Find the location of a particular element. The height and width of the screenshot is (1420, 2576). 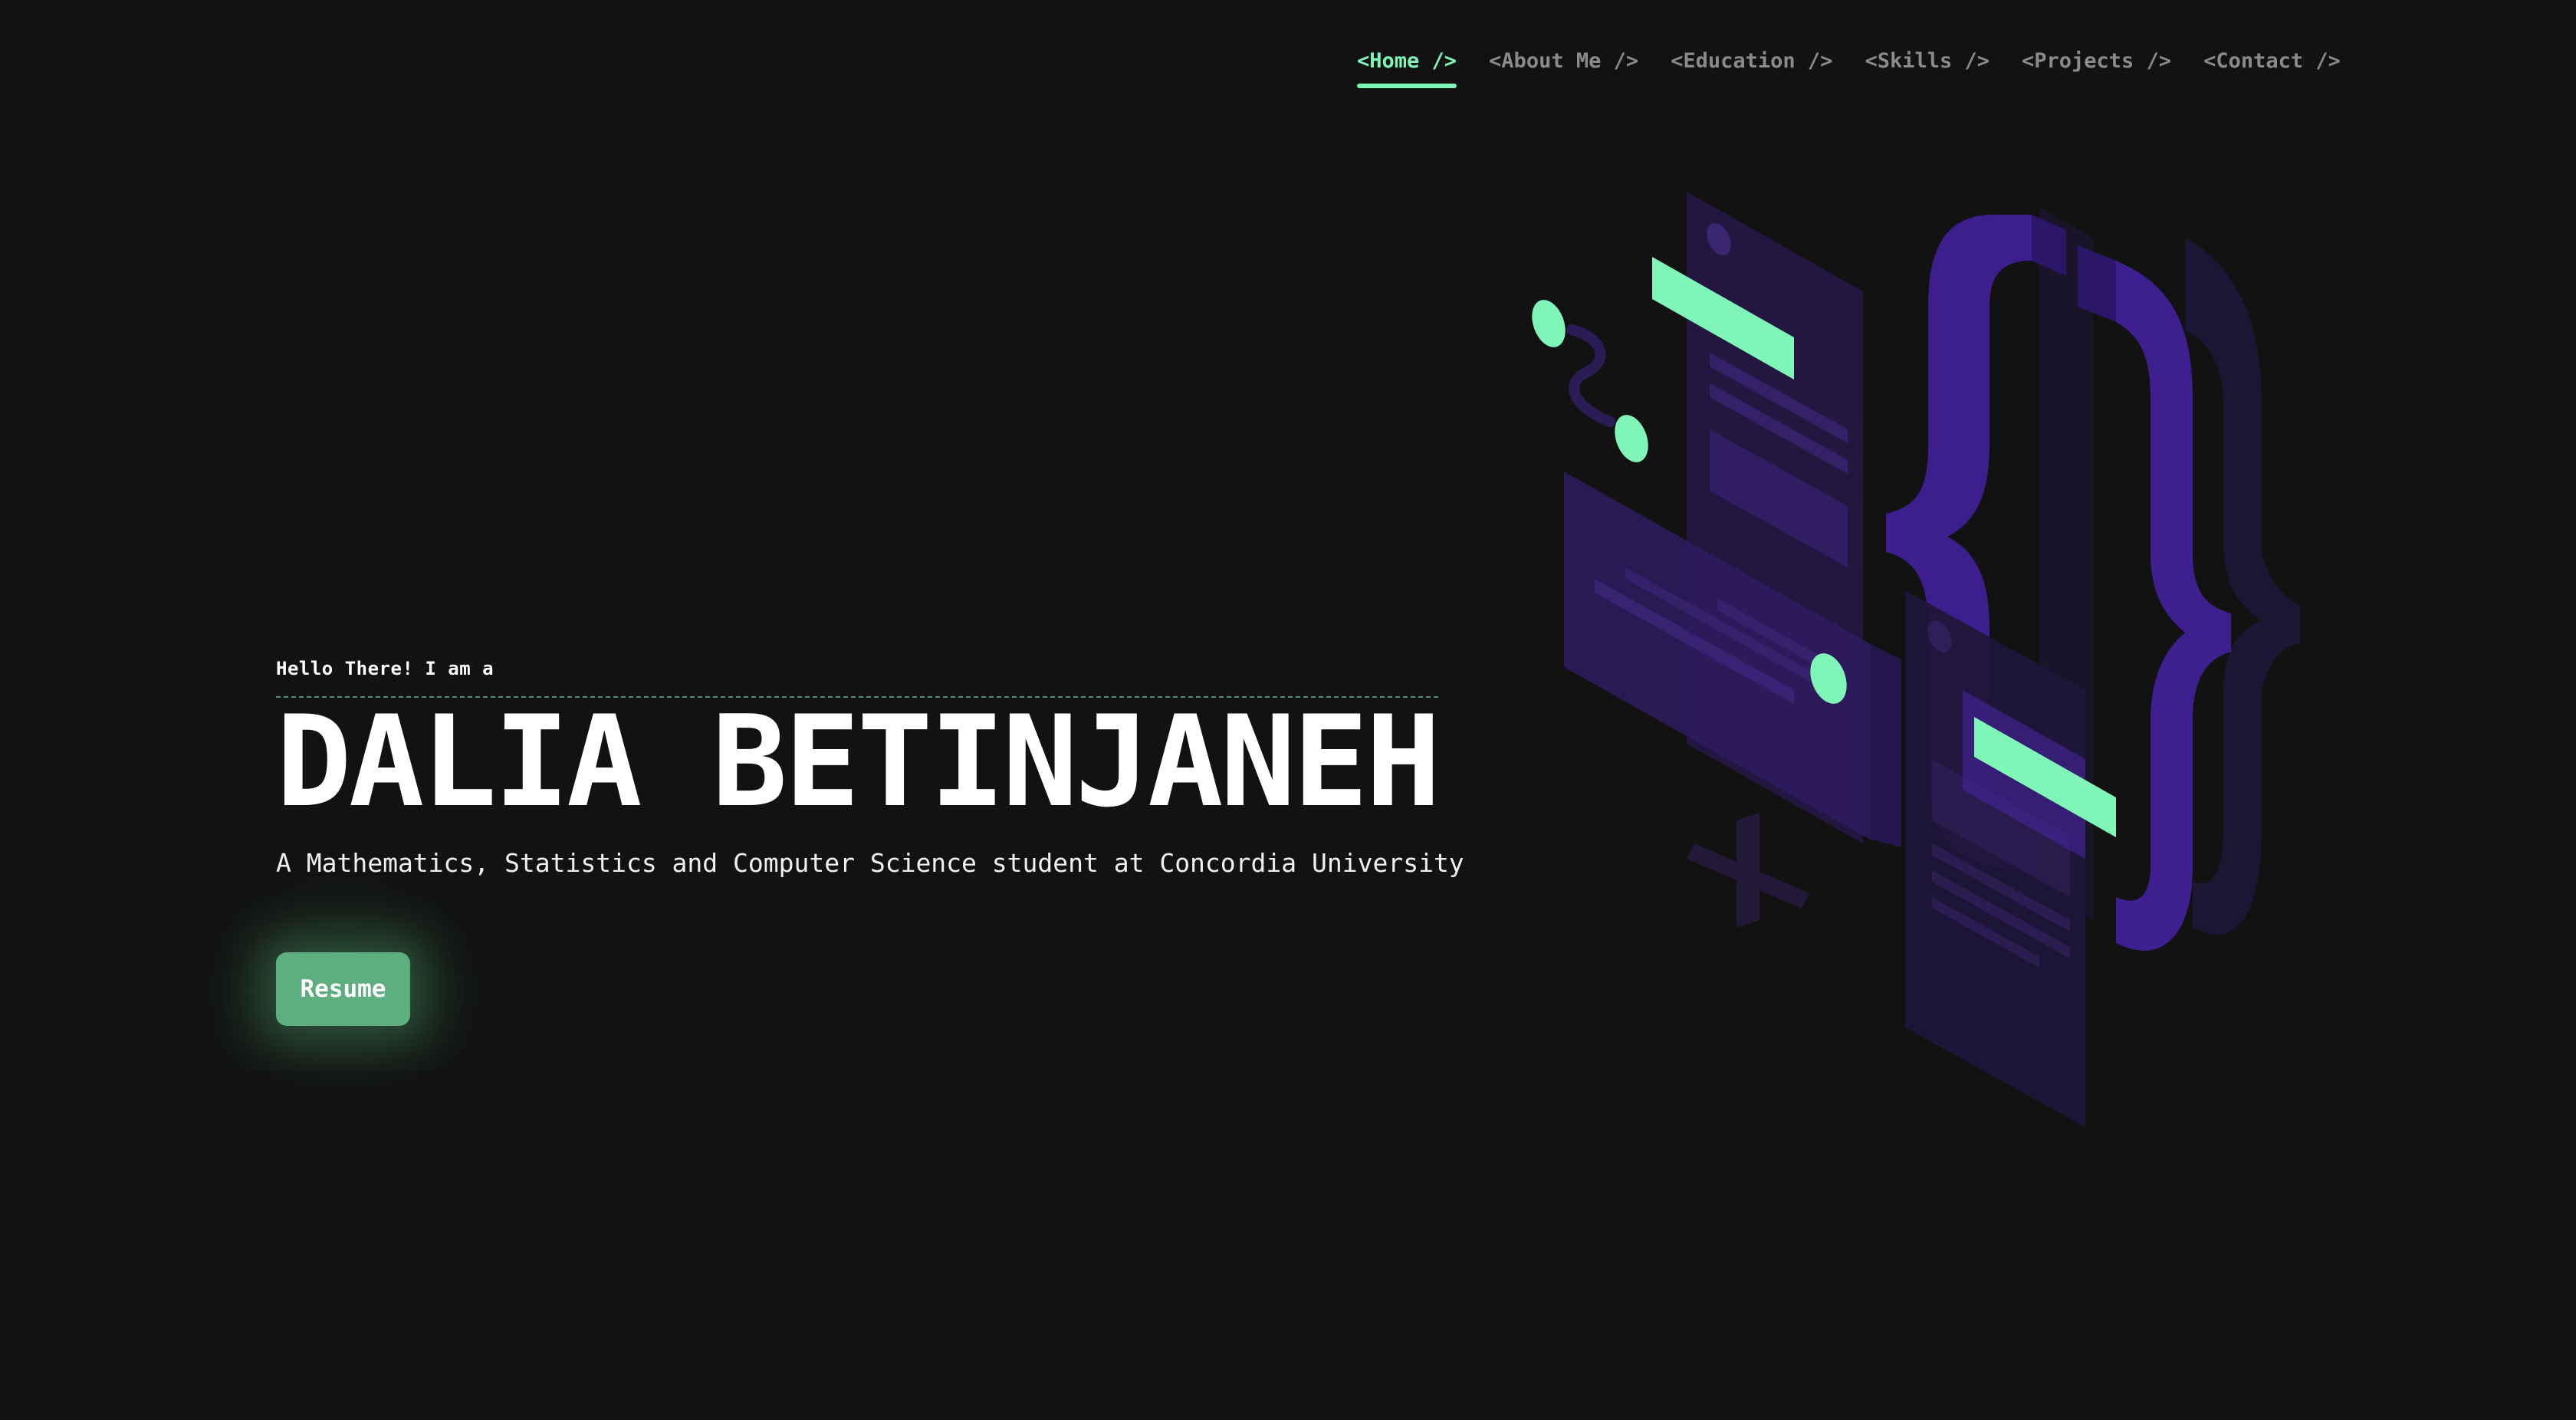

nav-skills: <Skills /> is located at coordinates (1927, 68).